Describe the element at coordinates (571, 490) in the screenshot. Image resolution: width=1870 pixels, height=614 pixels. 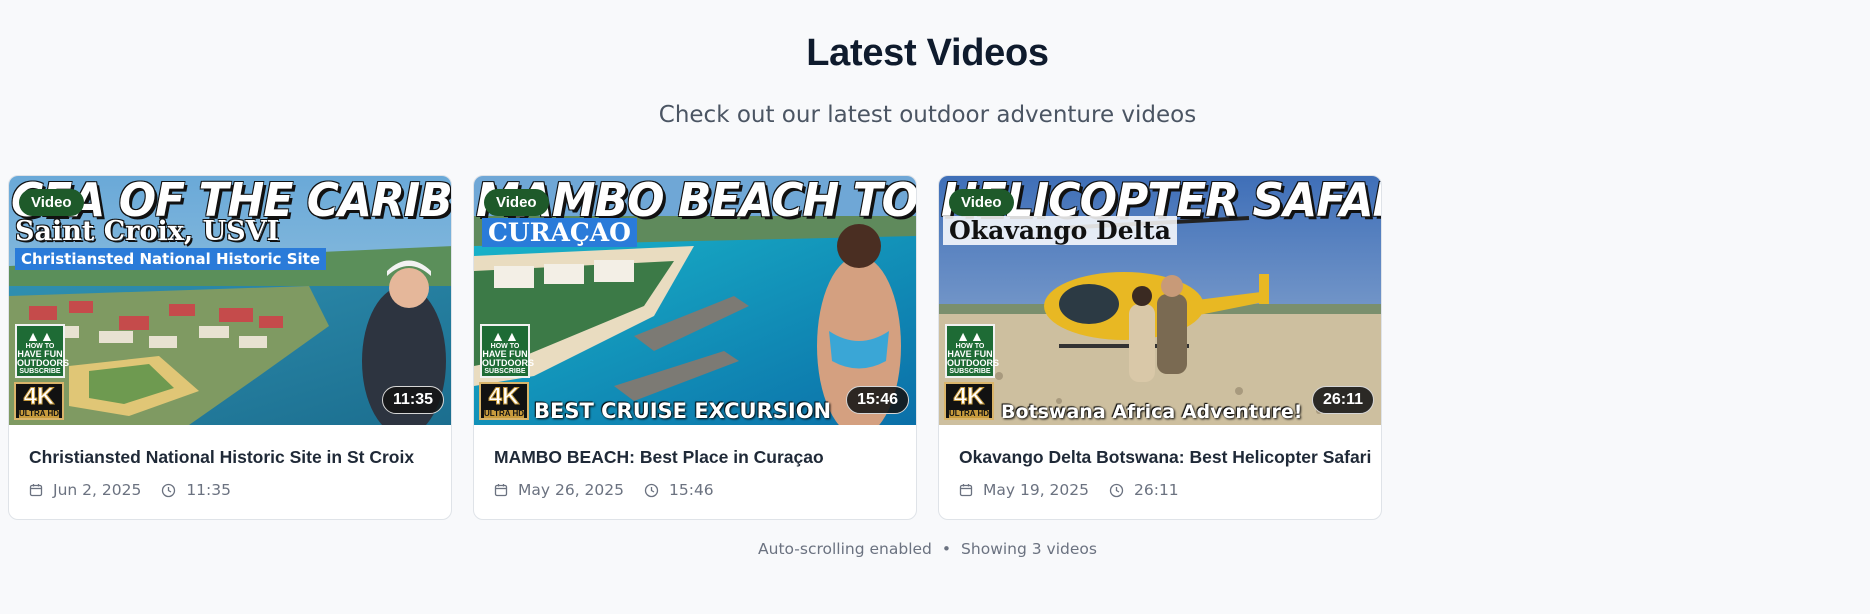
I see `video-date: May 26, 2025` at that location.